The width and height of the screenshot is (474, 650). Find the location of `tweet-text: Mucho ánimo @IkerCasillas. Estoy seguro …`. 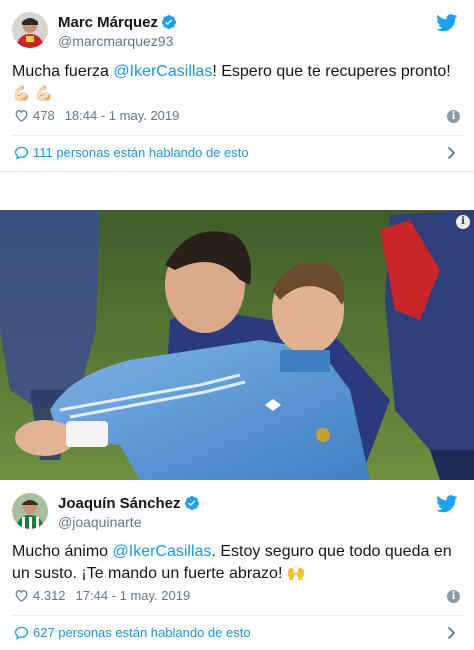

tweet-text: Mucho ánimo @IkerCasillas. Estoy seguro … is located at coordinates (237, 563).